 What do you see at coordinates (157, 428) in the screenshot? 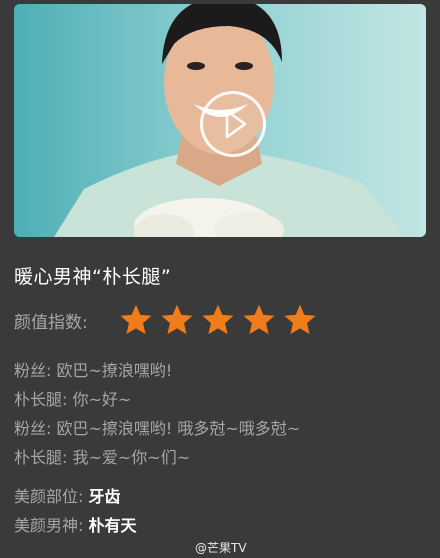
I see `dialogue-line: 粉丝: 欧巴~擦浪嘿哟! 哦多尅~哦多尅~` at bounding box center [157, 428].